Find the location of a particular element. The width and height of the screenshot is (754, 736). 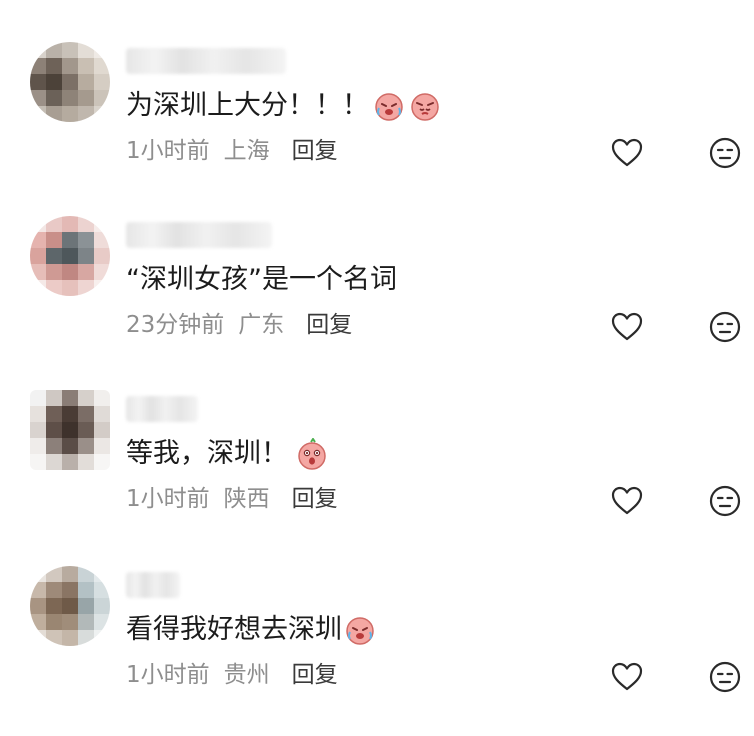

comment-text-content: 等我，深圳！ is located at coordinates (207, 453).